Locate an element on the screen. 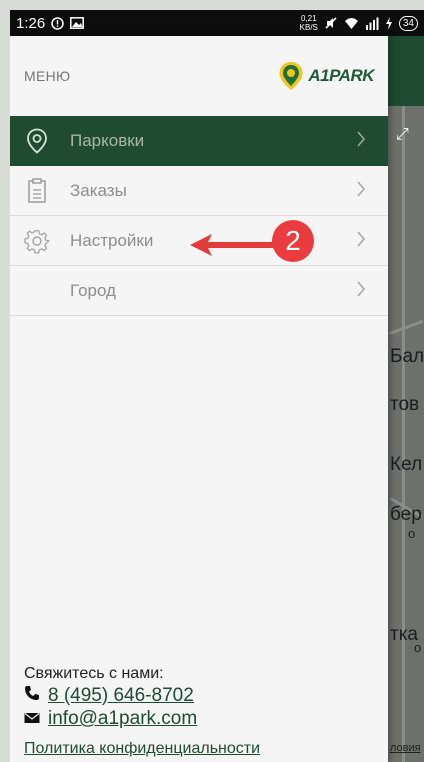 This screenshot has width=424, height=762. menu-item-label: Заказы is located at coordinates (98, 190).